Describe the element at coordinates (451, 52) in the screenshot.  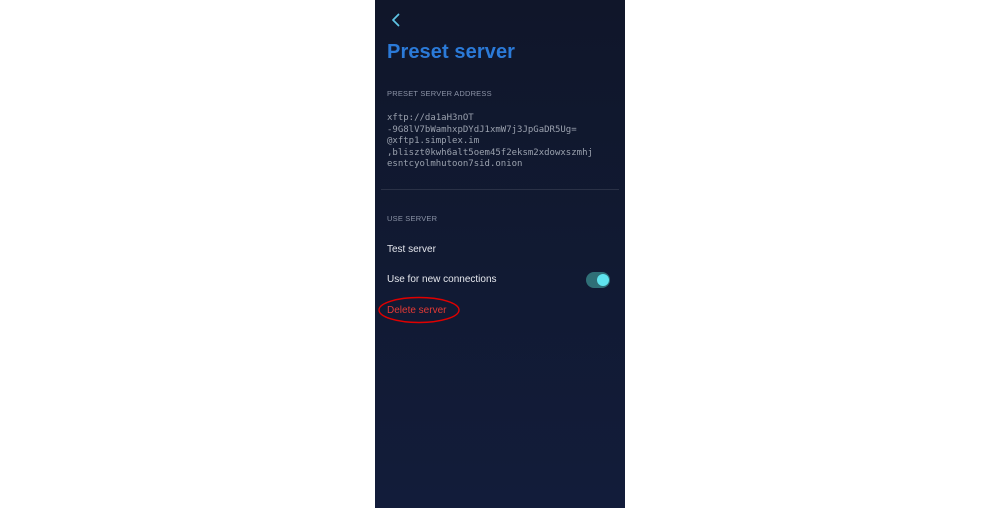
I see `page-title: Preset server` at that location.